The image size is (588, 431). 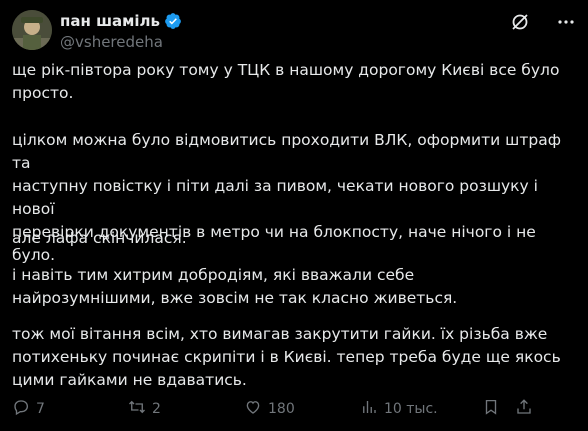 I want to click on author-names: пан шаміль @vsheredeha, so click(x=121, y=30).